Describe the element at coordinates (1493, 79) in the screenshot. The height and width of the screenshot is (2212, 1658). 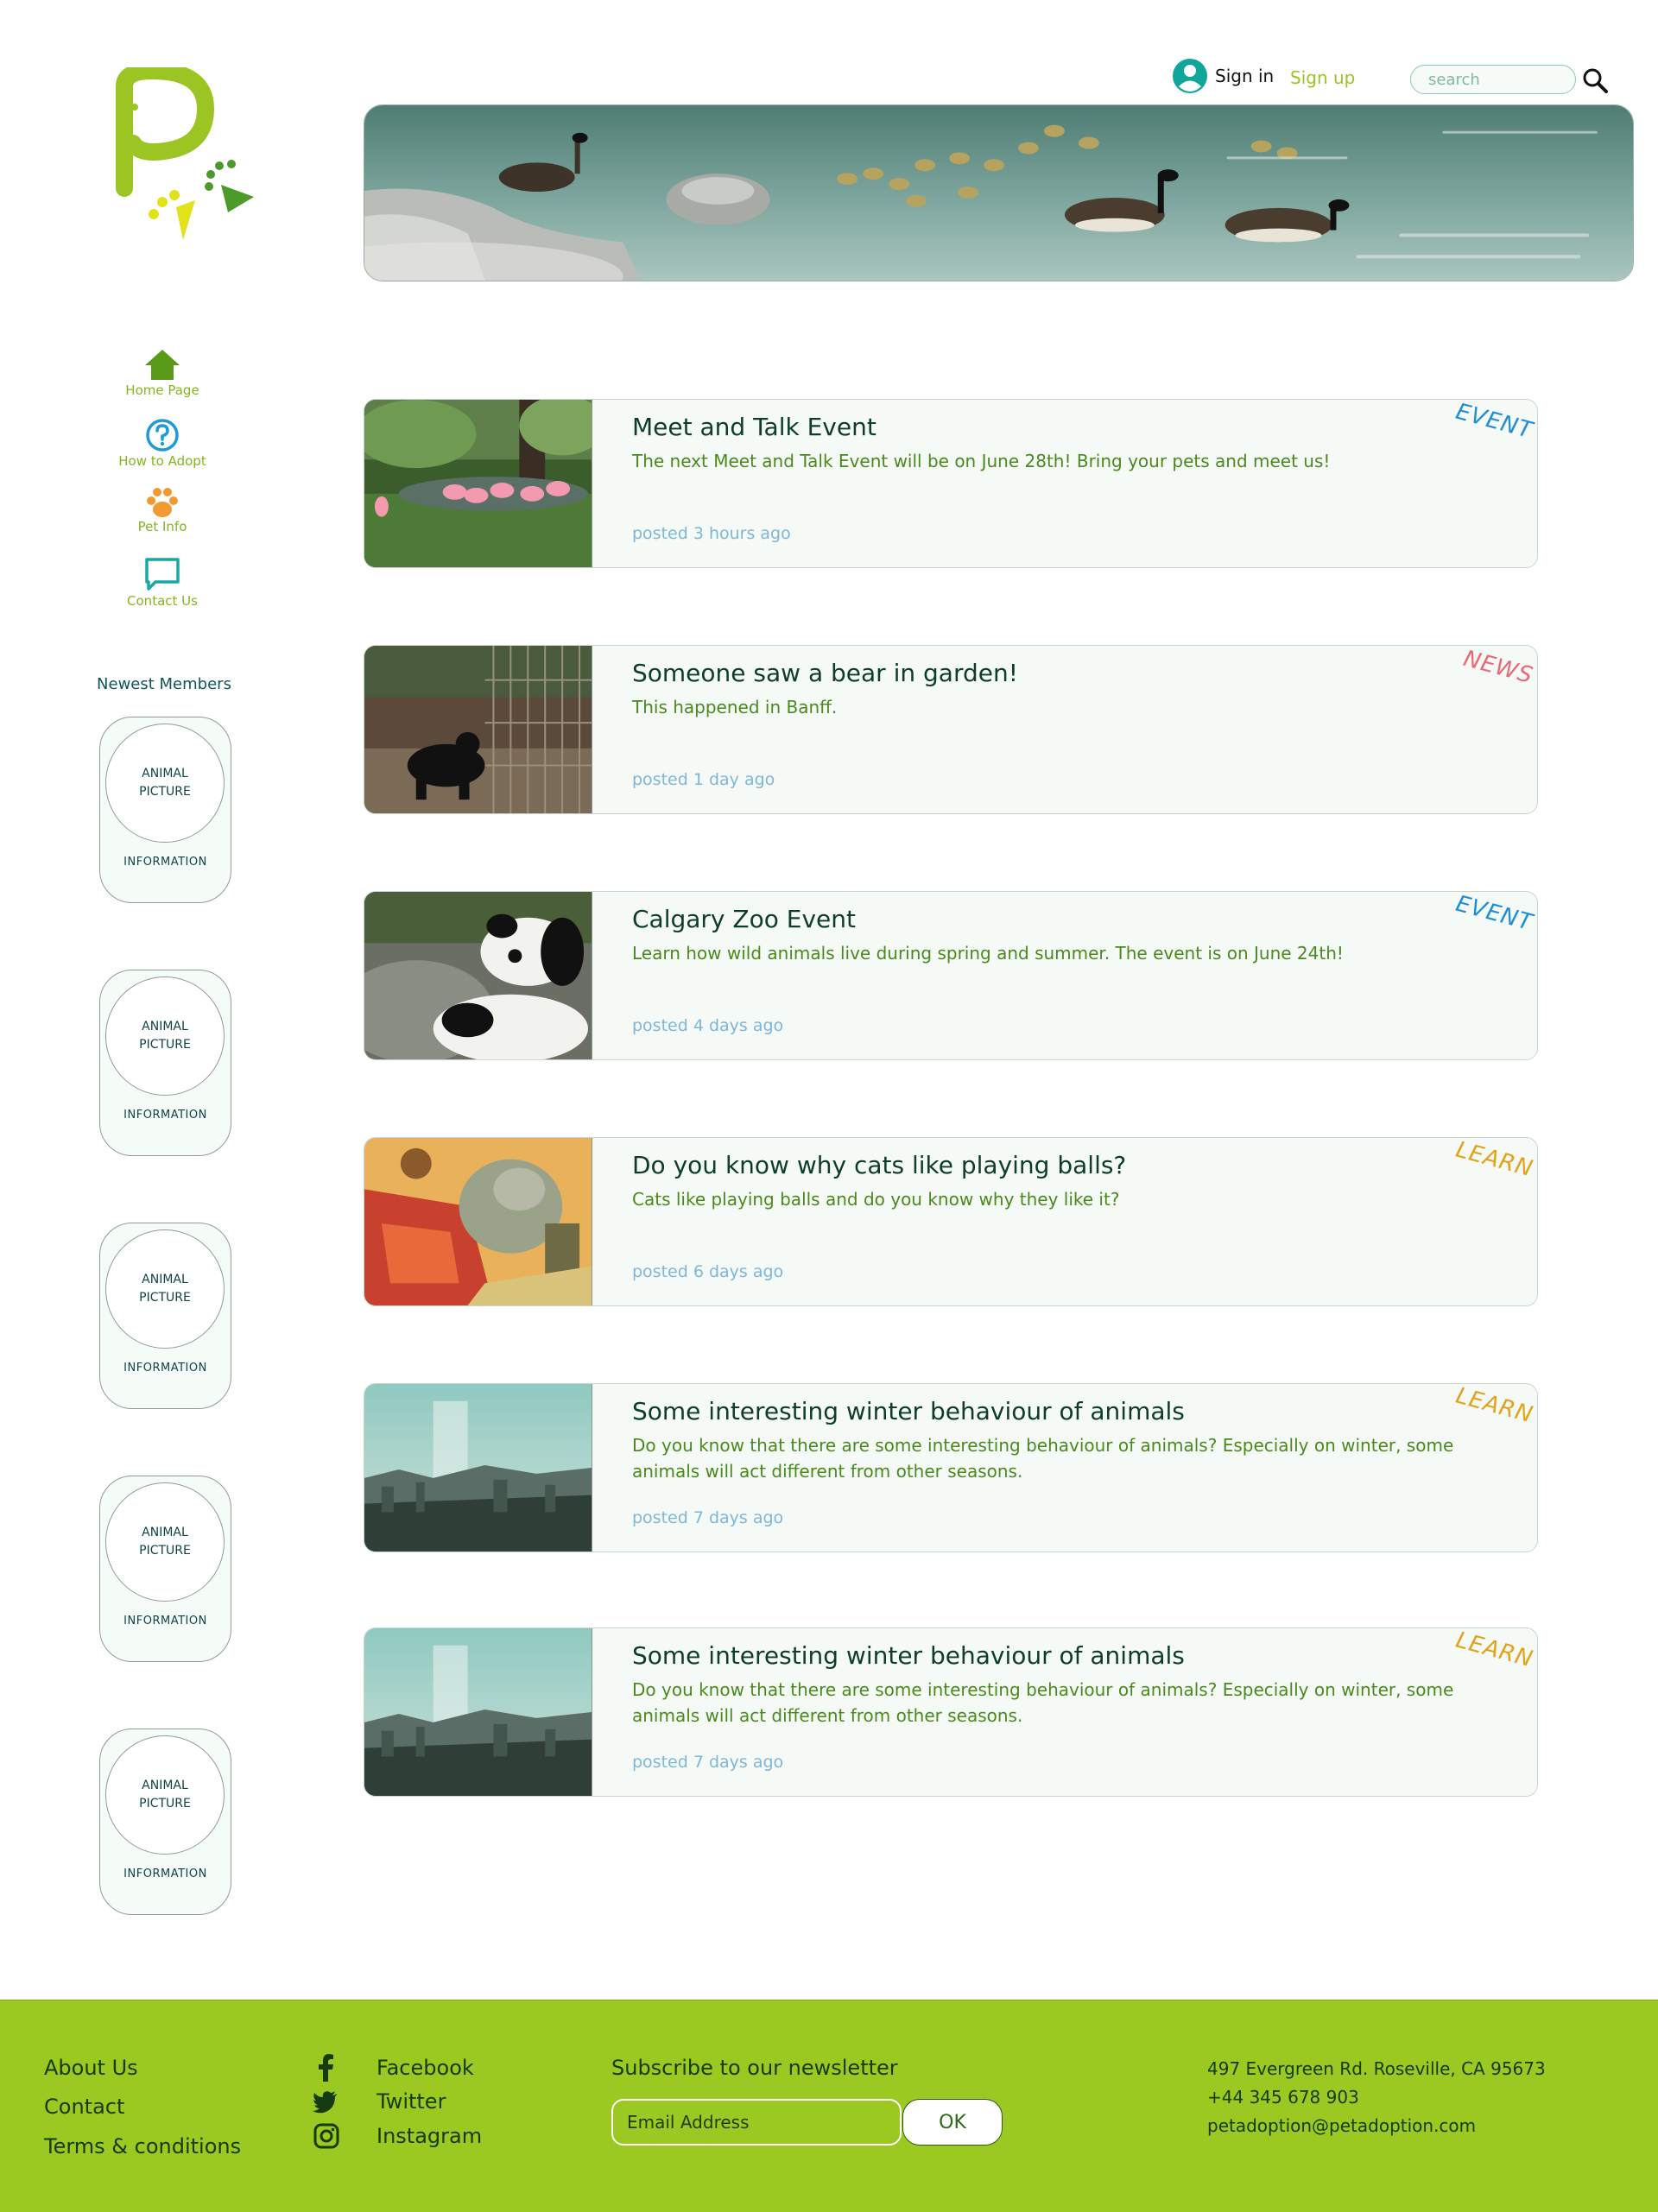
I see `search-input` at that location.